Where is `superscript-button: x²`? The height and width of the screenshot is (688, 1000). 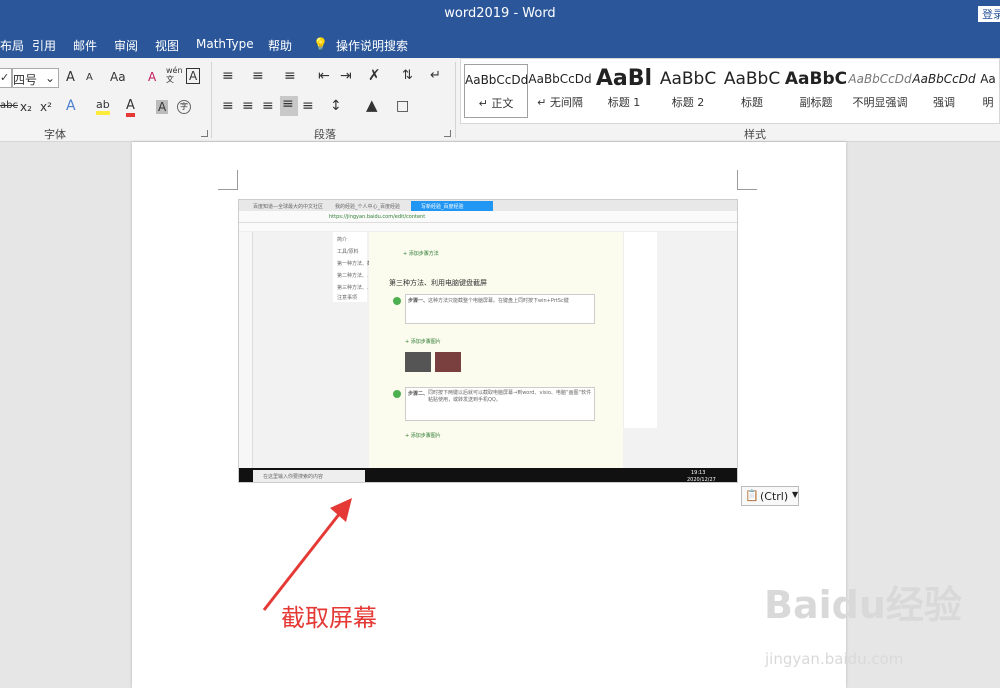
superscript-button: x² is located at coordinates (46, 107).